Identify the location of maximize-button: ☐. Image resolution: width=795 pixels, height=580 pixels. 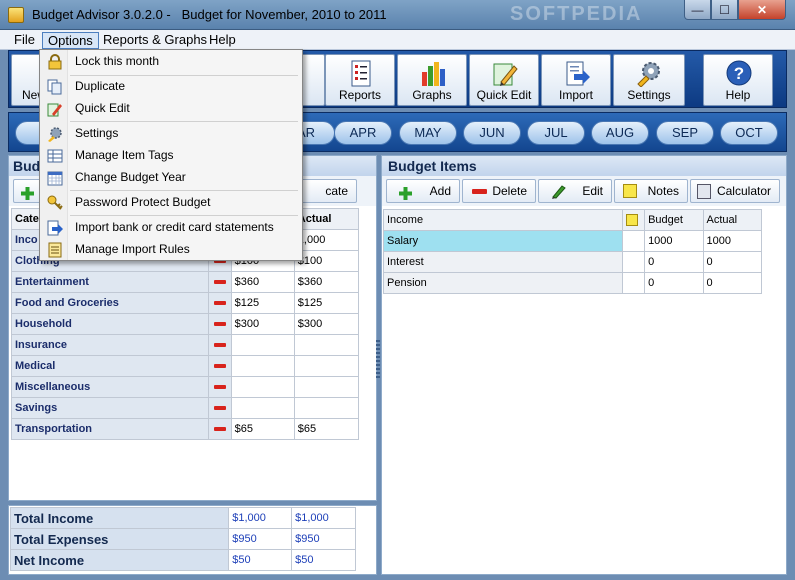
(724, 10).